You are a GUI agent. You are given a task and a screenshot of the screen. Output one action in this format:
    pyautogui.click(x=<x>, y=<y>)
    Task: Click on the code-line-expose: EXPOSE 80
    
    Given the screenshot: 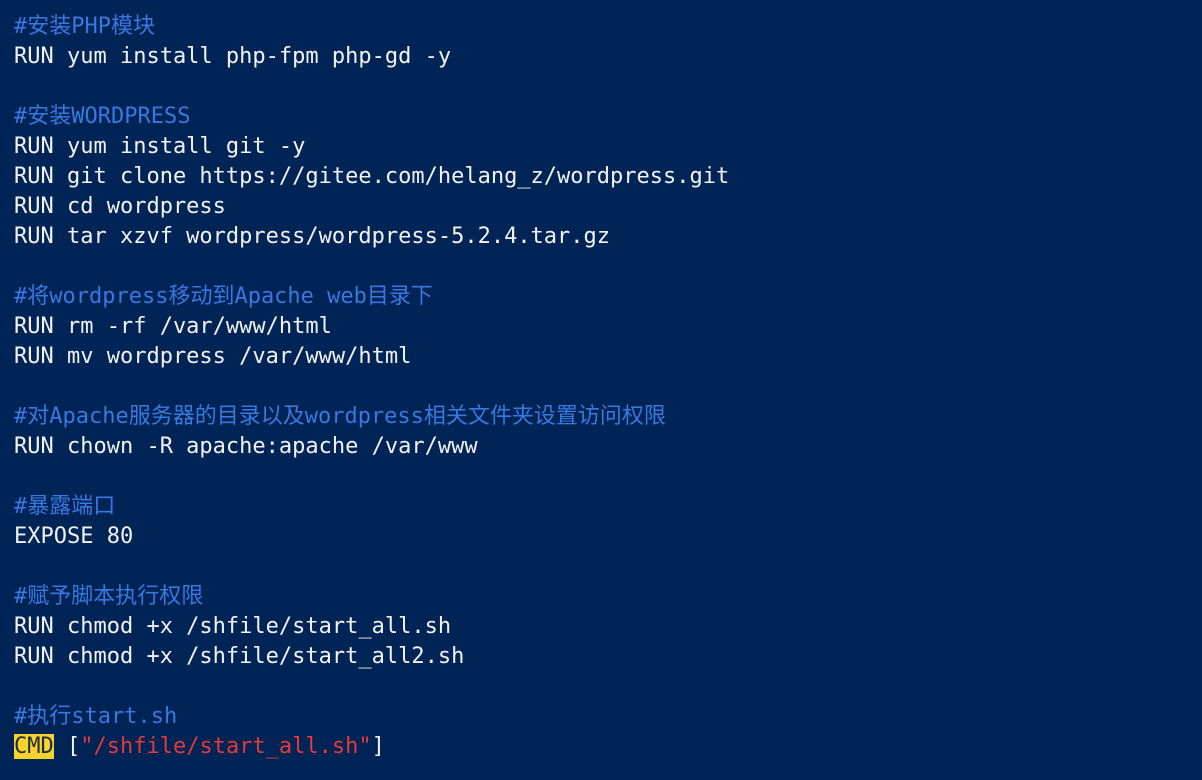 What is the action you would take?
    pyautogui.click(x=74, y=536)
    